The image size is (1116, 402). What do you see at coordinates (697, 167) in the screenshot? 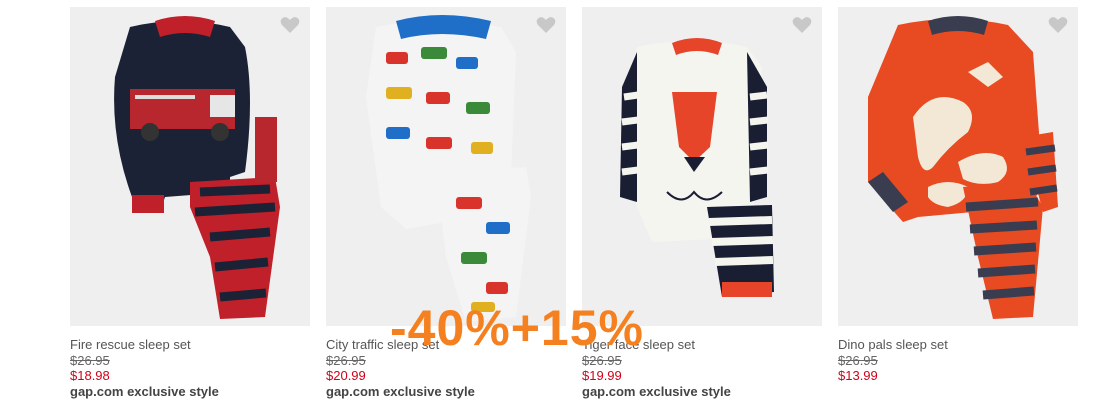
I see `tiger-face-pajama-set-image` at bounding box center [697, 167].